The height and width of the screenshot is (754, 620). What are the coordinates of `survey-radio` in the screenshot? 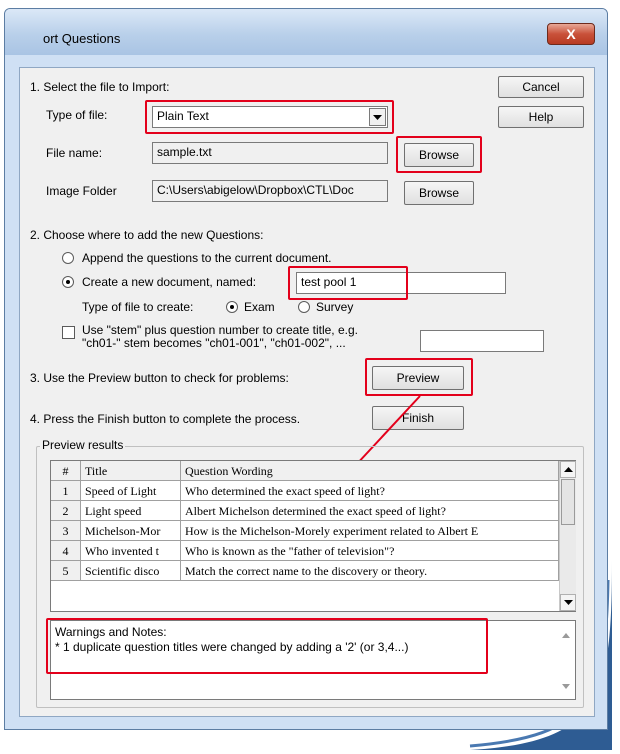 It's located at (304, 307).